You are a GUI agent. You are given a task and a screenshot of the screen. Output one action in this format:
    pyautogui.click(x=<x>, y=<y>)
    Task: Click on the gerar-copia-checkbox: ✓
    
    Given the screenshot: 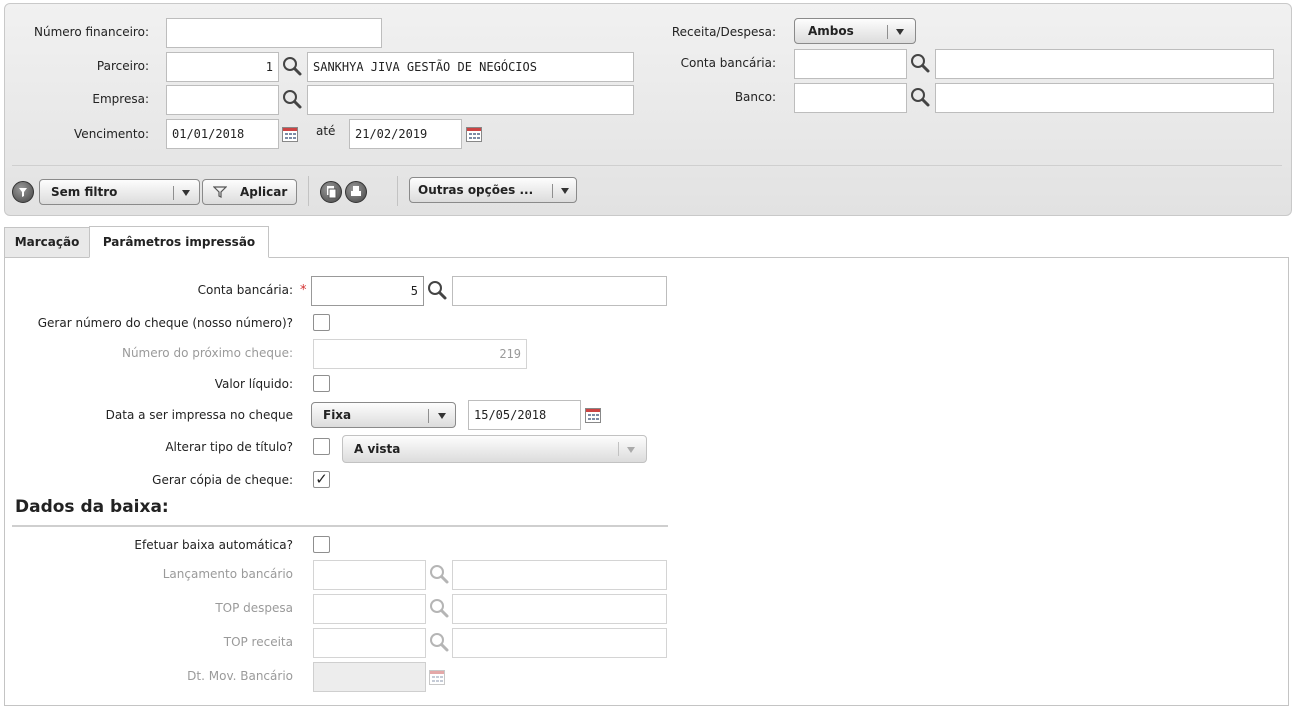 What is the action you would take?
    pyautogui.click(x=321, y=479)
    